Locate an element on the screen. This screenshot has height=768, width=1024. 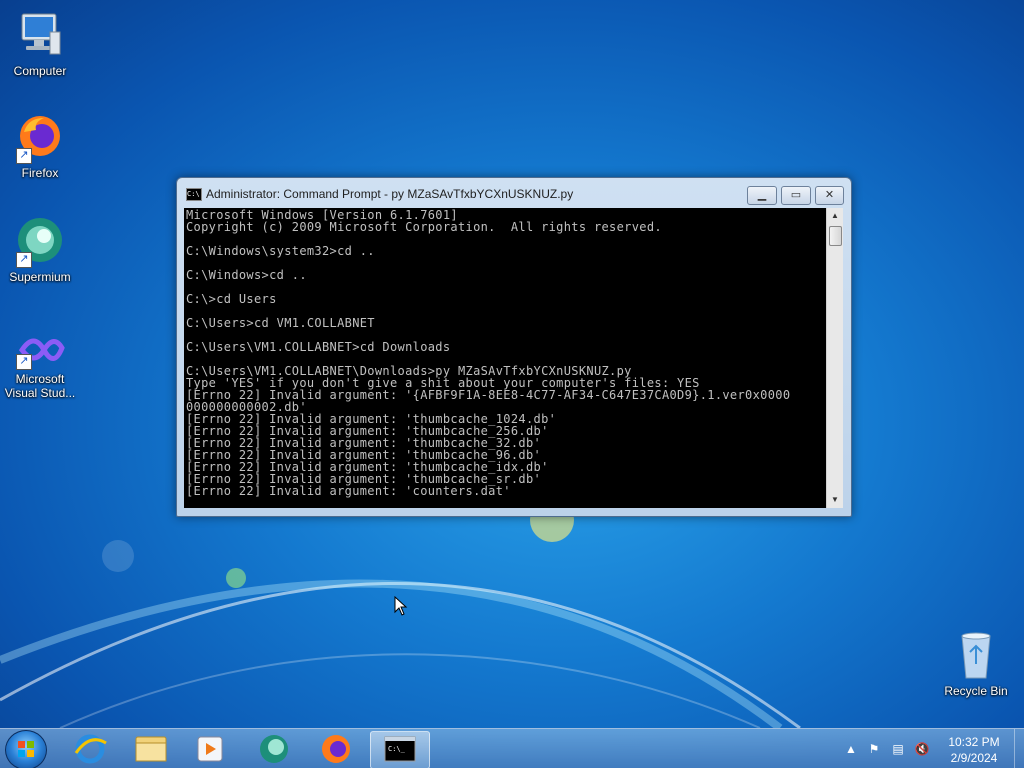
media-player-icon is located at coordinates (210, 749).